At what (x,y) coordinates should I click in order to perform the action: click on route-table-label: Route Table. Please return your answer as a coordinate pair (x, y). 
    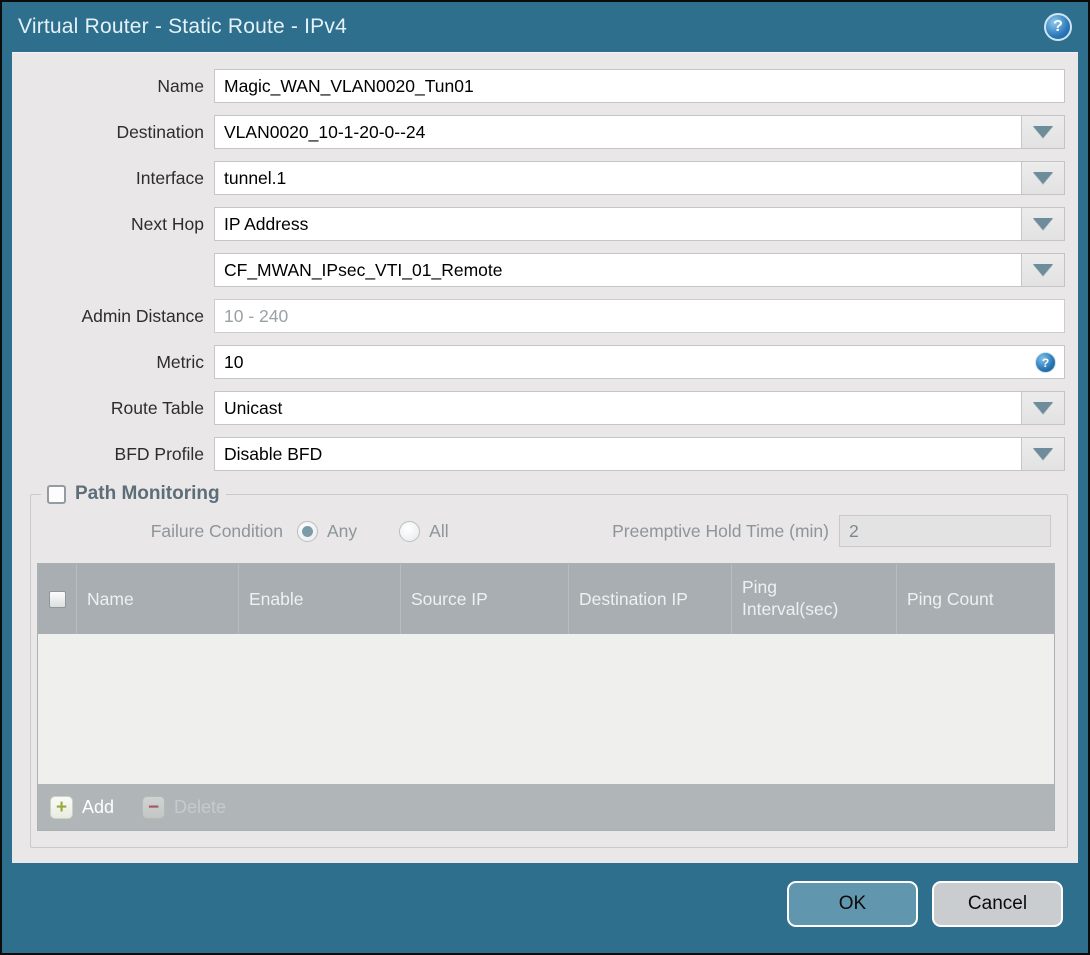
    Looking at the image, I should click on (157, 407).